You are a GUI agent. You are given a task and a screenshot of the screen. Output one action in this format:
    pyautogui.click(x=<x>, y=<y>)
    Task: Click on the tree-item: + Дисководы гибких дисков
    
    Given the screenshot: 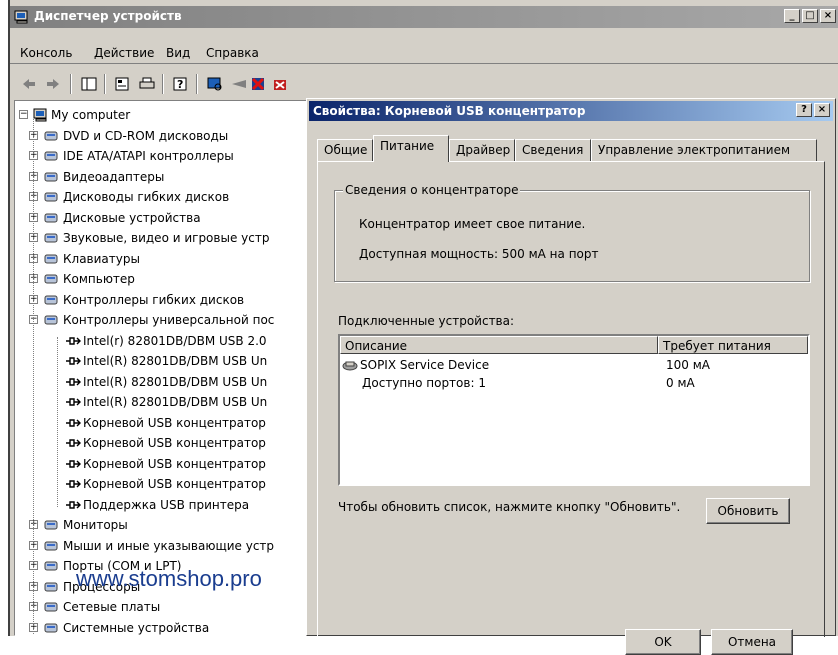 What is the action you would take?
    pyautogui.click(x=167, y=197)
    